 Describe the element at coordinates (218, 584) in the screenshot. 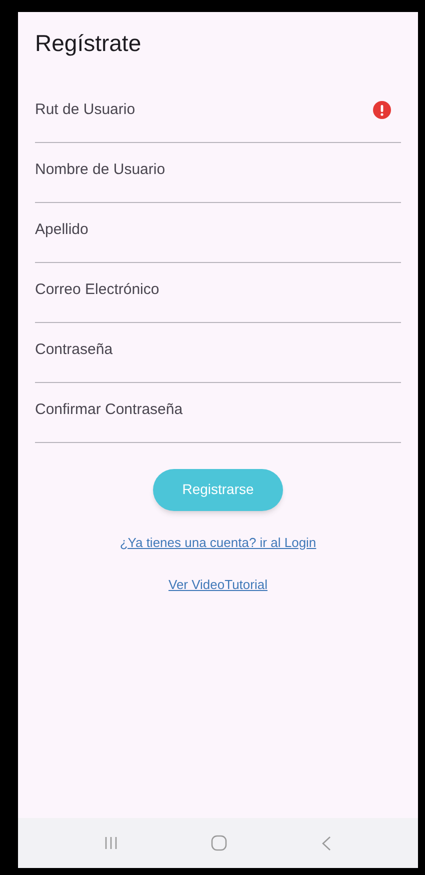

I see `video-tutorial-link: Ver VideoTutorial` at that location.